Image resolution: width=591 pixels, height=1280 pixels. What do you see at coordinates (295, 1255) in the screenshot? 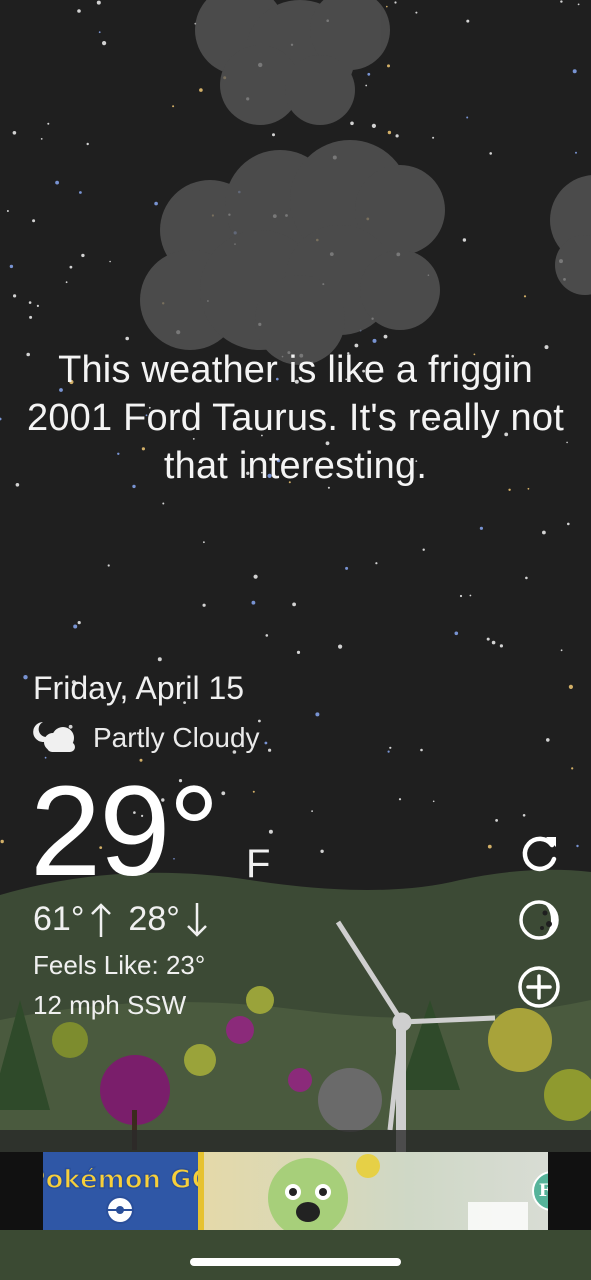
I see `ad-band-lower` at bounding box center [295, 1255].